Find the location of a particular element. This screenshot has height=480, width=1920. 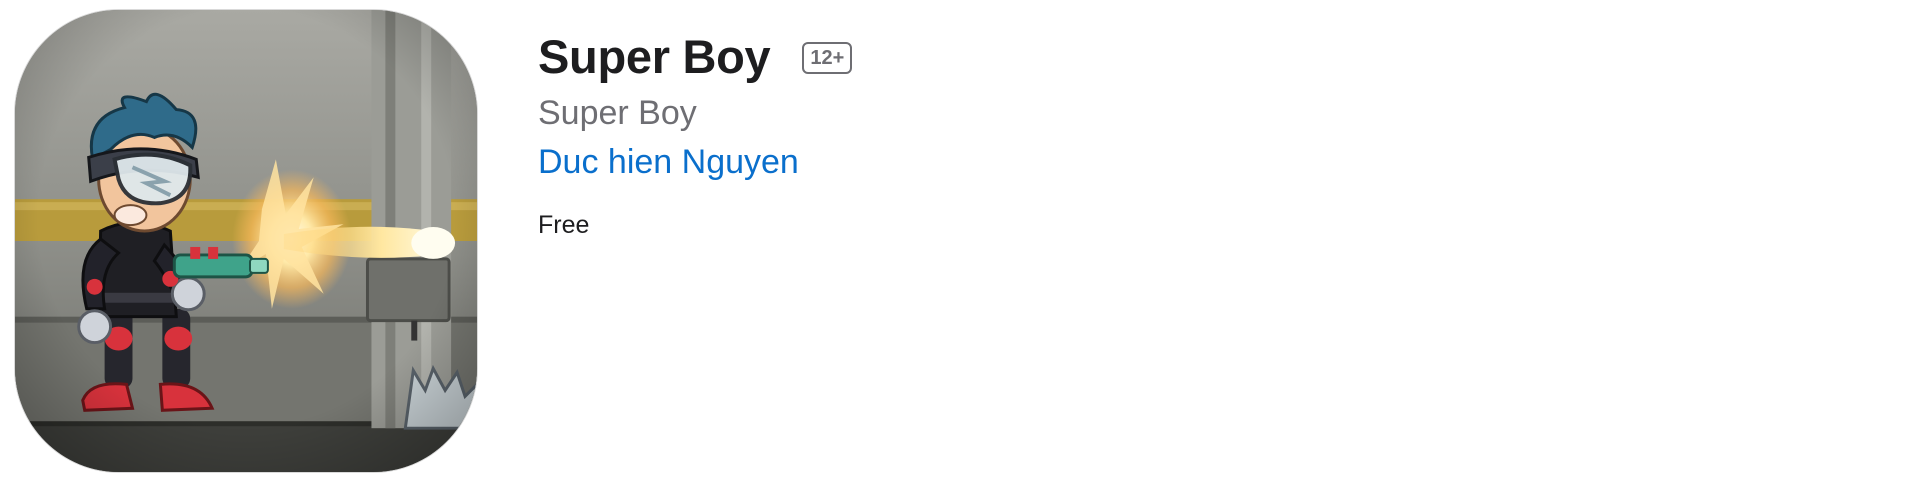

age-rating-badge: 12+ is located at coordinates (827, 58).